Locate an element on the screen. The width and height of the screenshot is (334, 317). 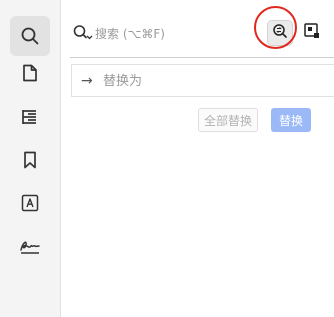
outline-icon is located at coordinates (30, 117).